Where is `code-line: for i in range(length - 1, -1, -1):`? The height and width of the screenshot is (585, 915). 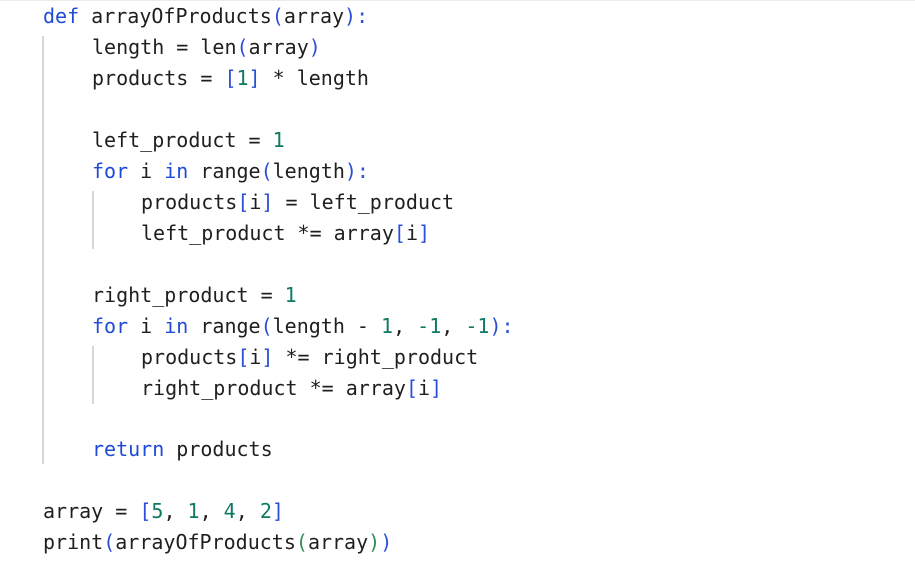 code-line: for i in range(length - 1, -1, -1): is located at coordinates (303, 326).